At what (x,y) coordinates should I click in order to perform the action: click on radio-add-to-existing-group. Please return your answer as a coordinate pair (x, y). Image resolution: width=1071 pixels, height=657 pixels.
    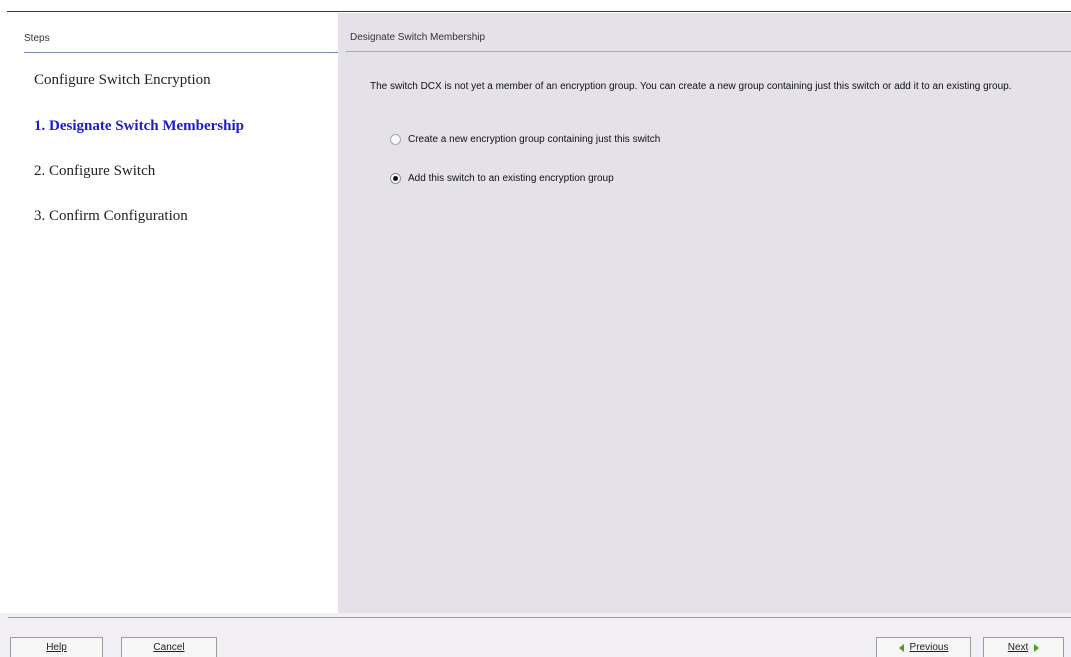
    Looking at the image, I should click on (395, 178).